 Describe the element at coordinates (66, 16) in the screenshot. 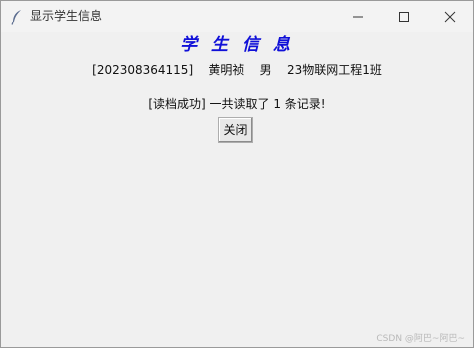

I see `window-title: 显示学生信息` at that location.